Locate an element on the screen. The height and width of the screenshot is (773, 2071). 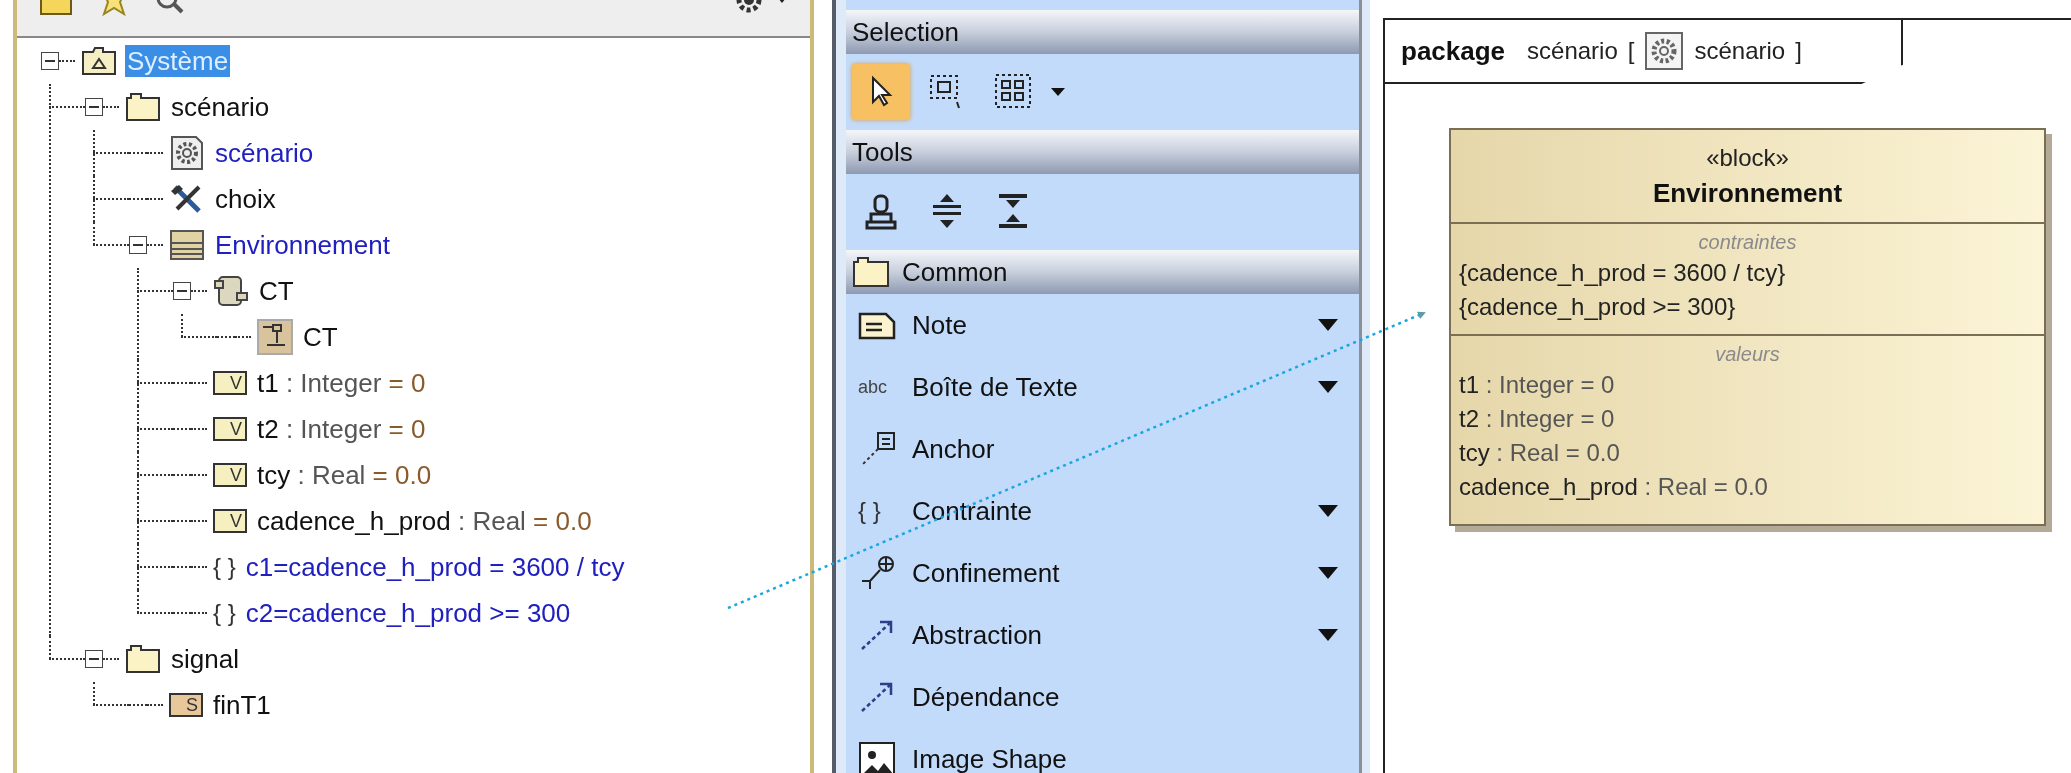
note-icon is located at coordinates (878, 325).